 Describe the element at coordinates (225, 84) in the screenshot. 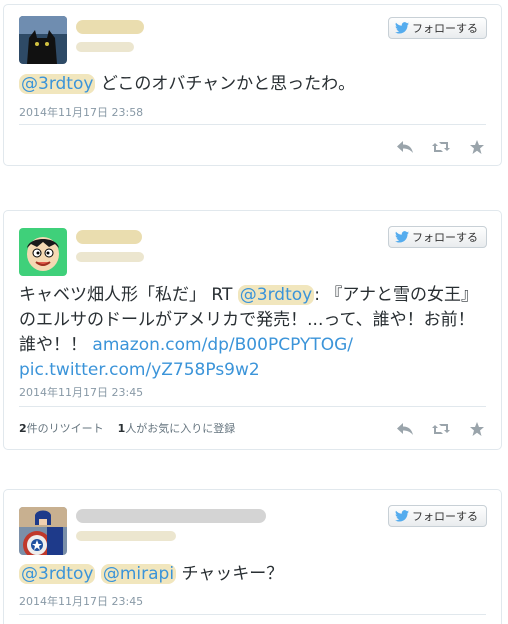

I see `tweet-body: どこのオバチャンかと思ったわ。` at that location.